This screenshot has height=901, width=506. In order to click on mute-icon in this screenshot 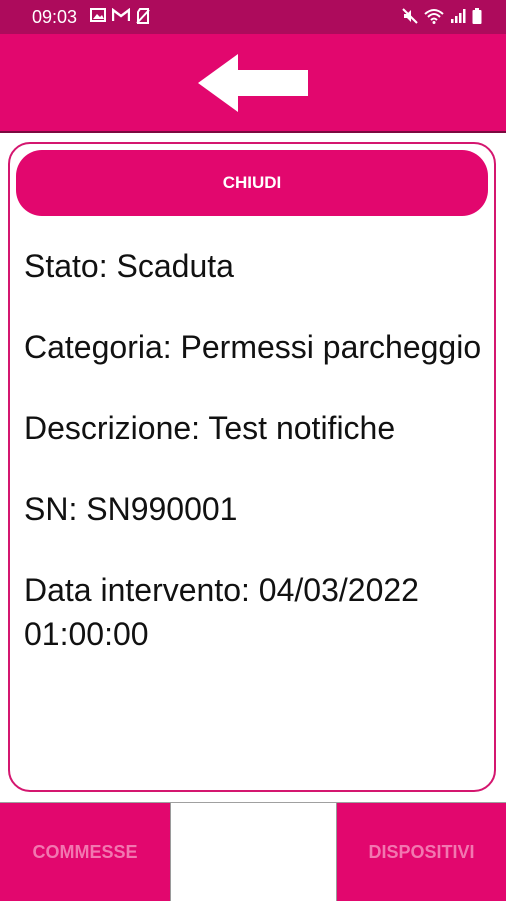, I will do `click(410, 16)`.